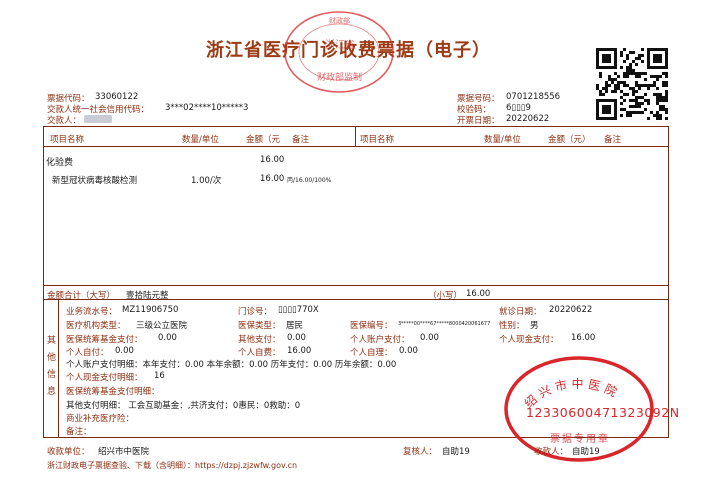 The height and width of the screenshot is (477, 713). I want to click on seal-mid-text: 浙江省, so click(340, 45).